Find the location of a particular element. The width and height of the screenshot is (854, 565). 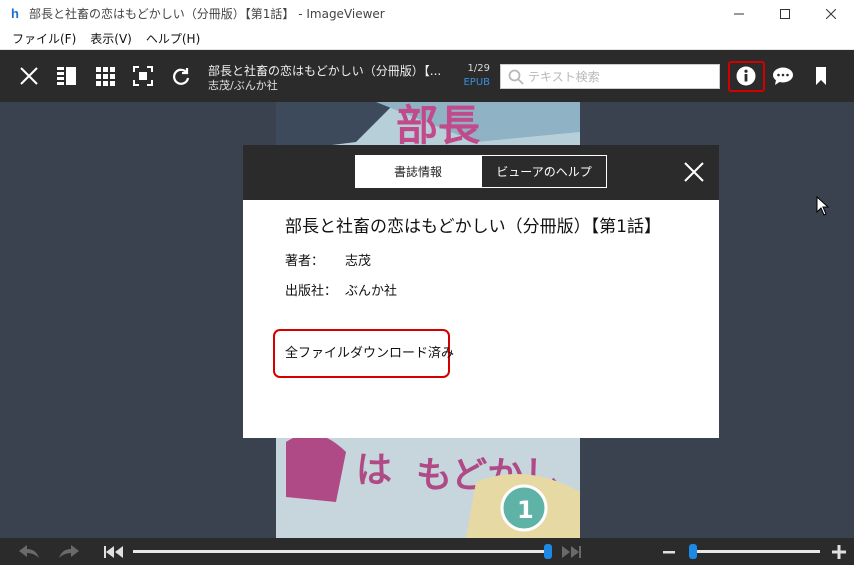

publisher-label: 出版社： is located at coordinates (311, 291).